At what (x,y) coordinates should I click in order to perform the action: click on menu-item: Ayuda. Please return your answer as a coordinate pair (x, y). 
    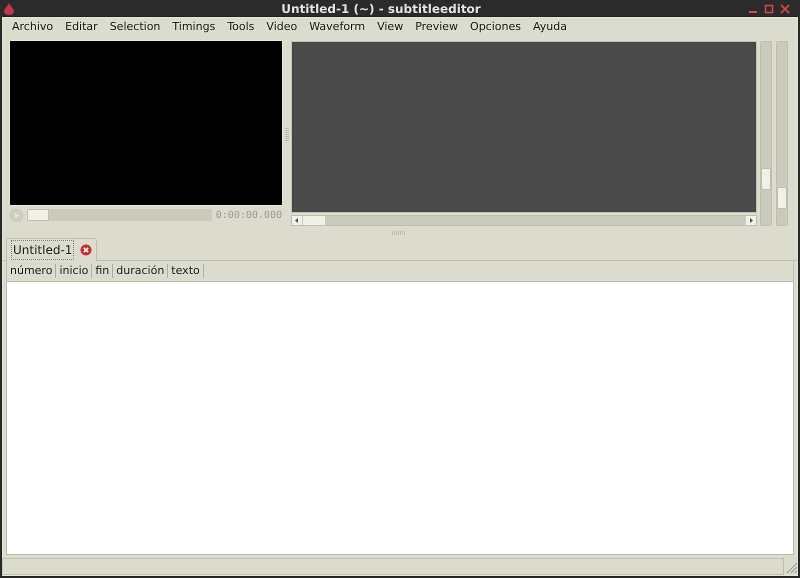
    Looking at the image, I should click on (549, 27).